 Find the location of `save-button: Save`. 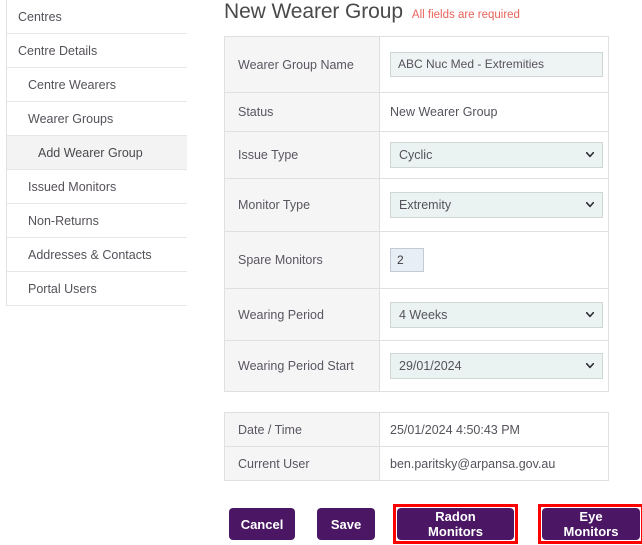

save-button: Save is located at coordinates (346, 524).